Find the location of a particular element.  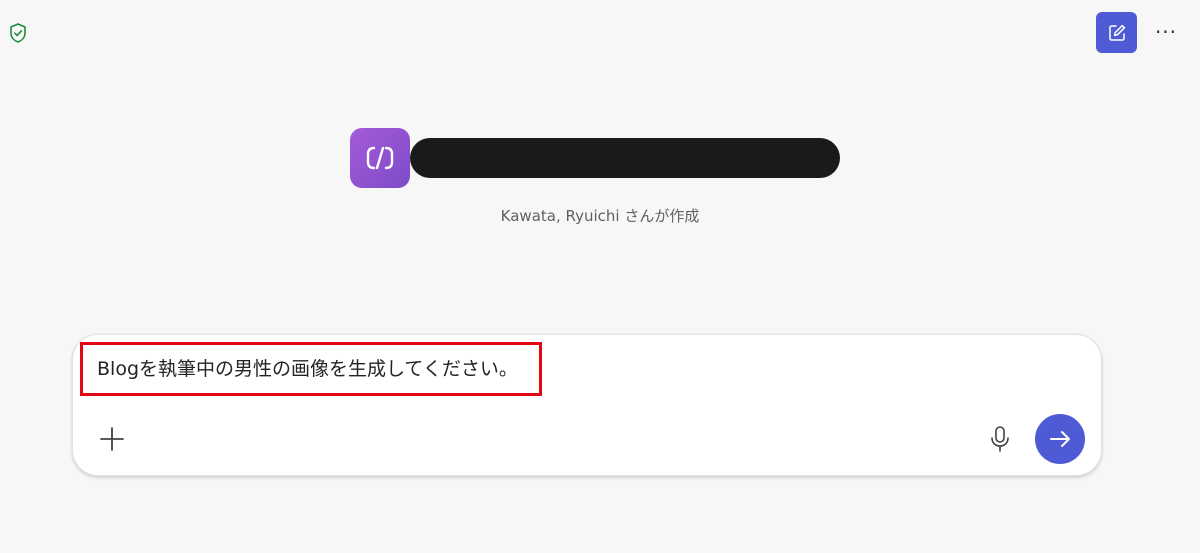

creator-text: Kawata, Ryuichi さんが作成 is located at coordinates (600, 216).